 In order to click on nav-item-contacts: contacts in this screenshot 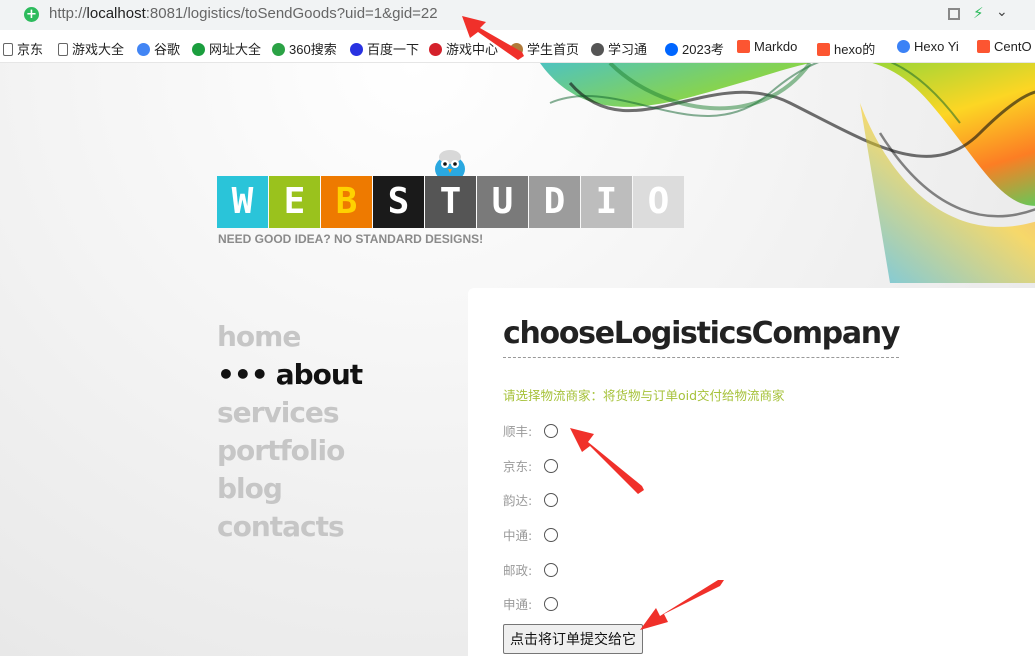, I will do `click(289, 527)`.